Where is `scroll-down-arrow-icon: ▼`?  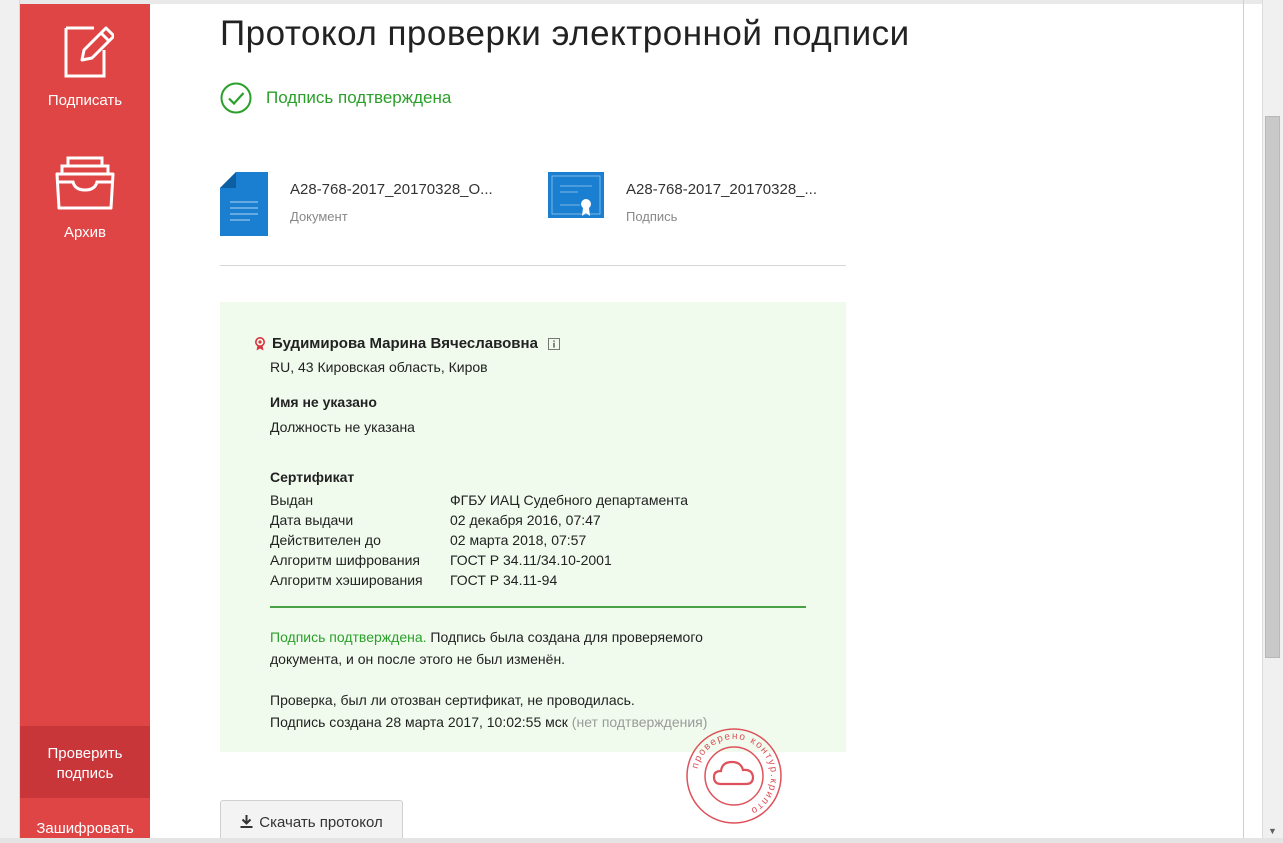
scroll-down-arrow-icon: ▼ is located at coordinates (1272, 831).